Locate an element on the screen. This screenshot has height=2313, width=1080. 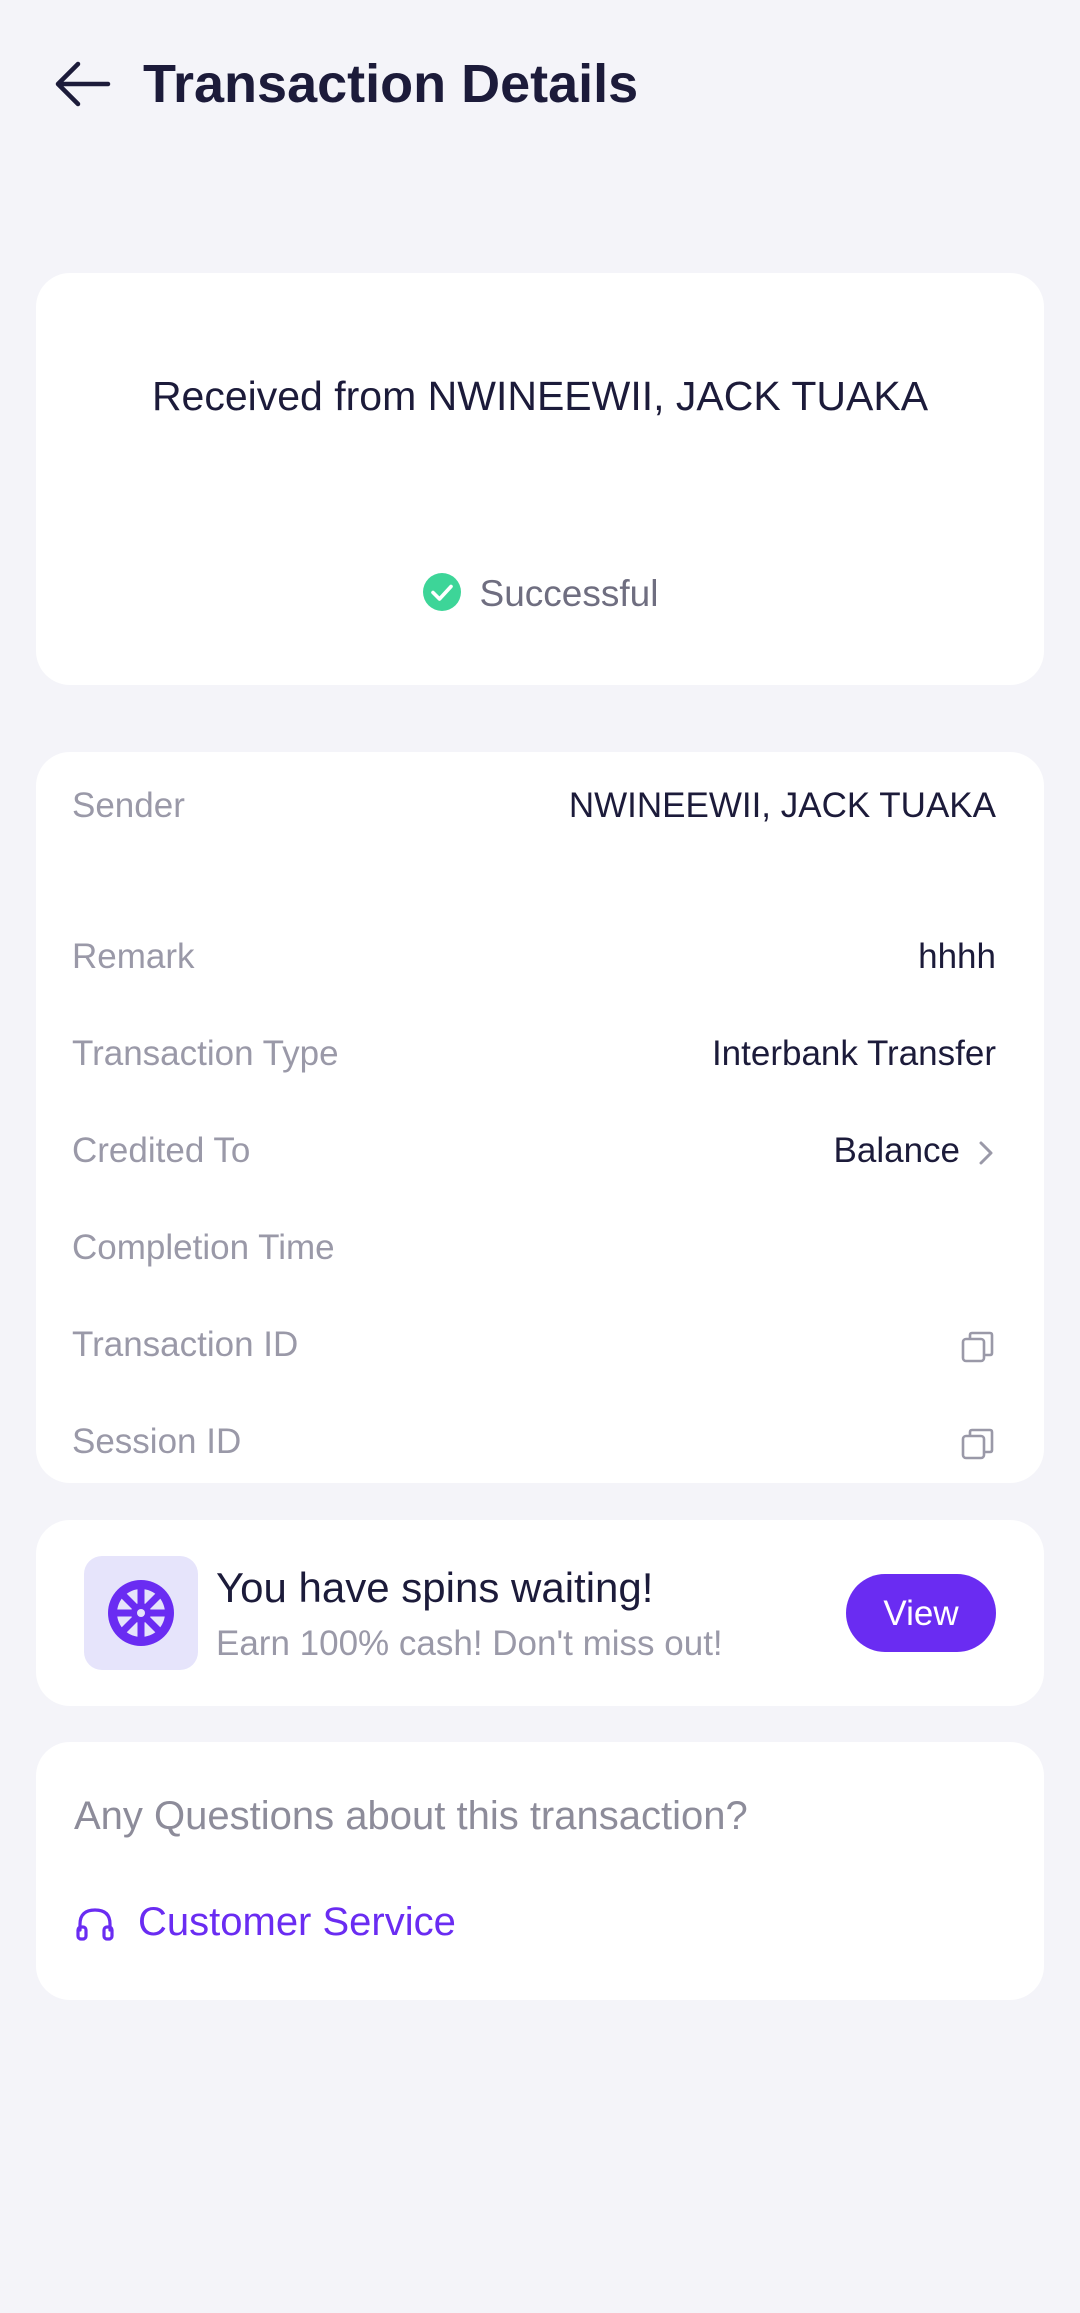
arrow-left-icon is located at coordinates (83, 84).